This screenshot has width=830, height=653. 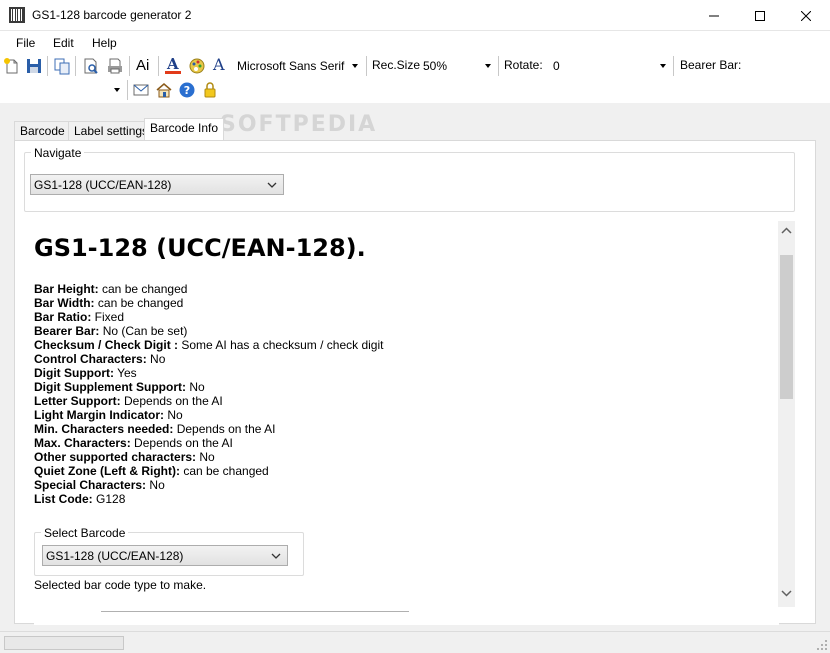 What do you see at coordinates (711, 65) in the screenshot?
I see `bearer-bar-label: Bearer Bar:` at bounding box center [711, 65].